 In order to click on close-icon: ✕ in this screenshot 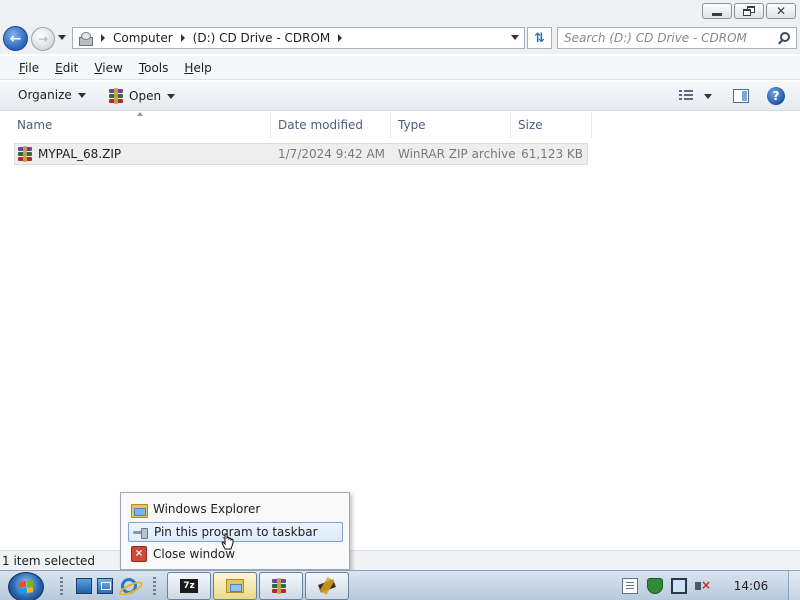, I will do `click(781, 11)`.